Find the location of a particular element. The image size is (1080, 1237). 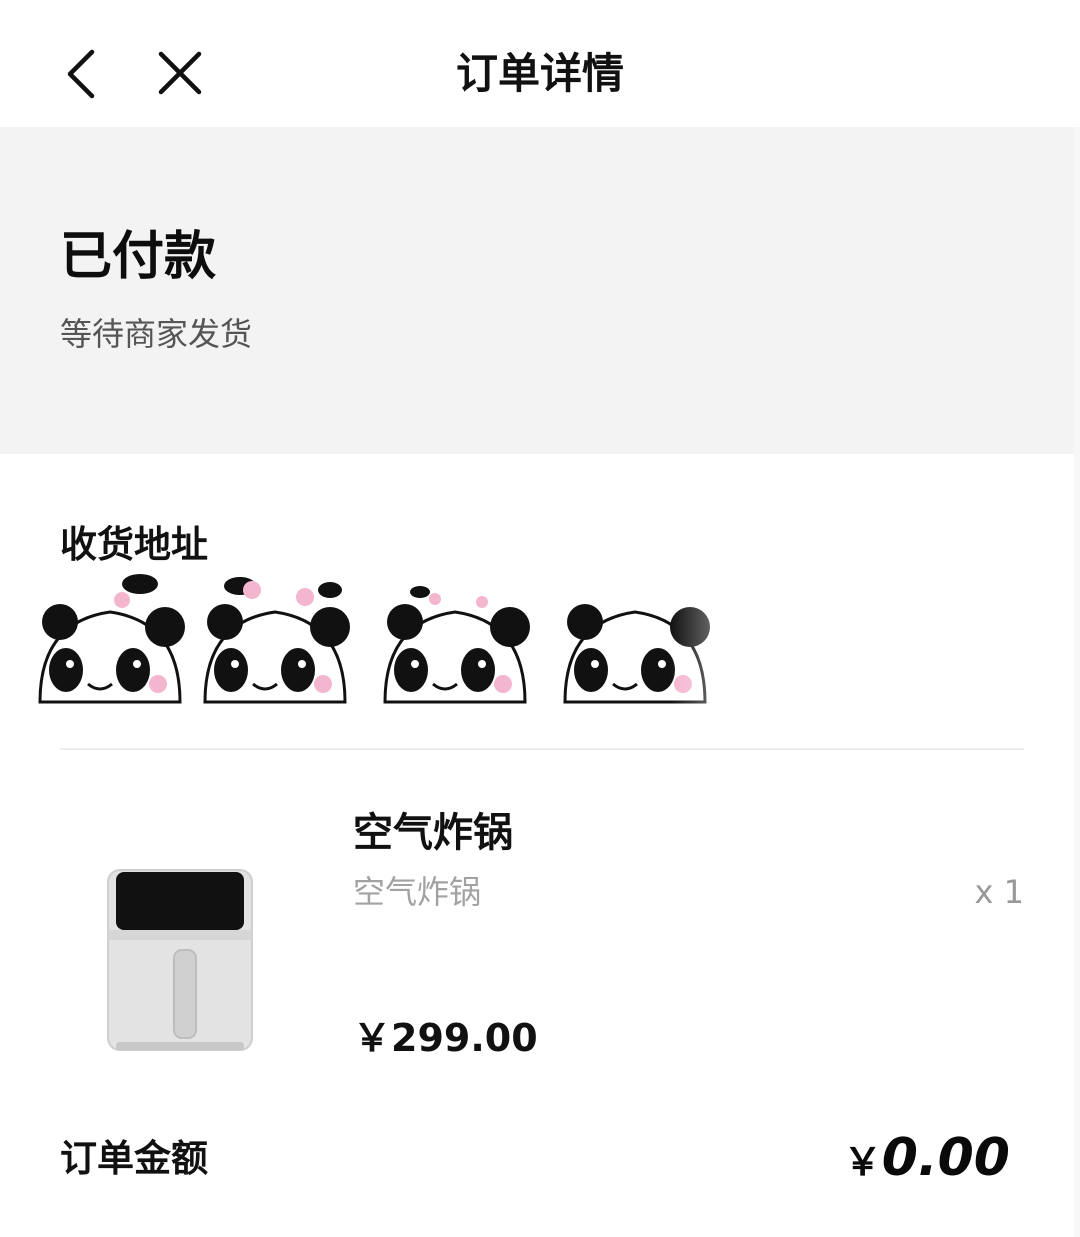

order-total-value: 0.00 is located at coordinates (945, 1158).